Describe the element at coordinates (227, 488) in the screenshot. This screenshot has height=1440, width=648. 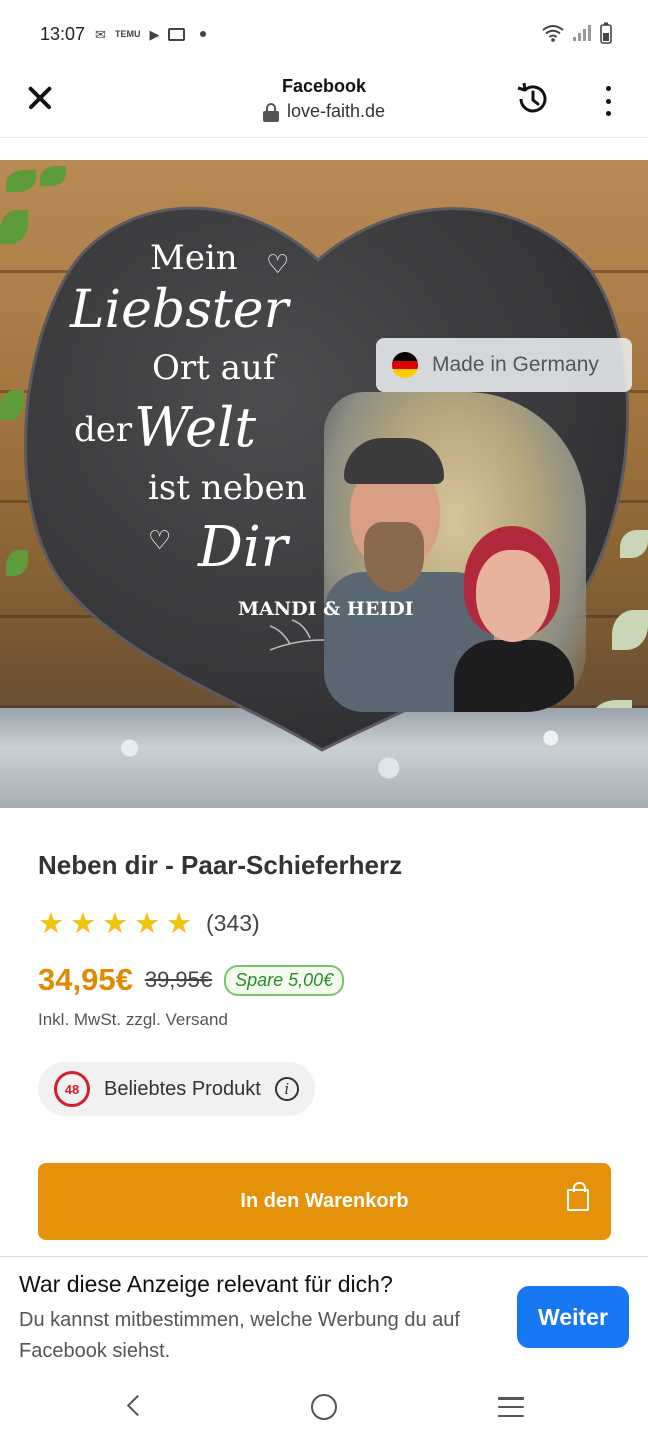
I see `slate-line-6: ist neben` at that location.